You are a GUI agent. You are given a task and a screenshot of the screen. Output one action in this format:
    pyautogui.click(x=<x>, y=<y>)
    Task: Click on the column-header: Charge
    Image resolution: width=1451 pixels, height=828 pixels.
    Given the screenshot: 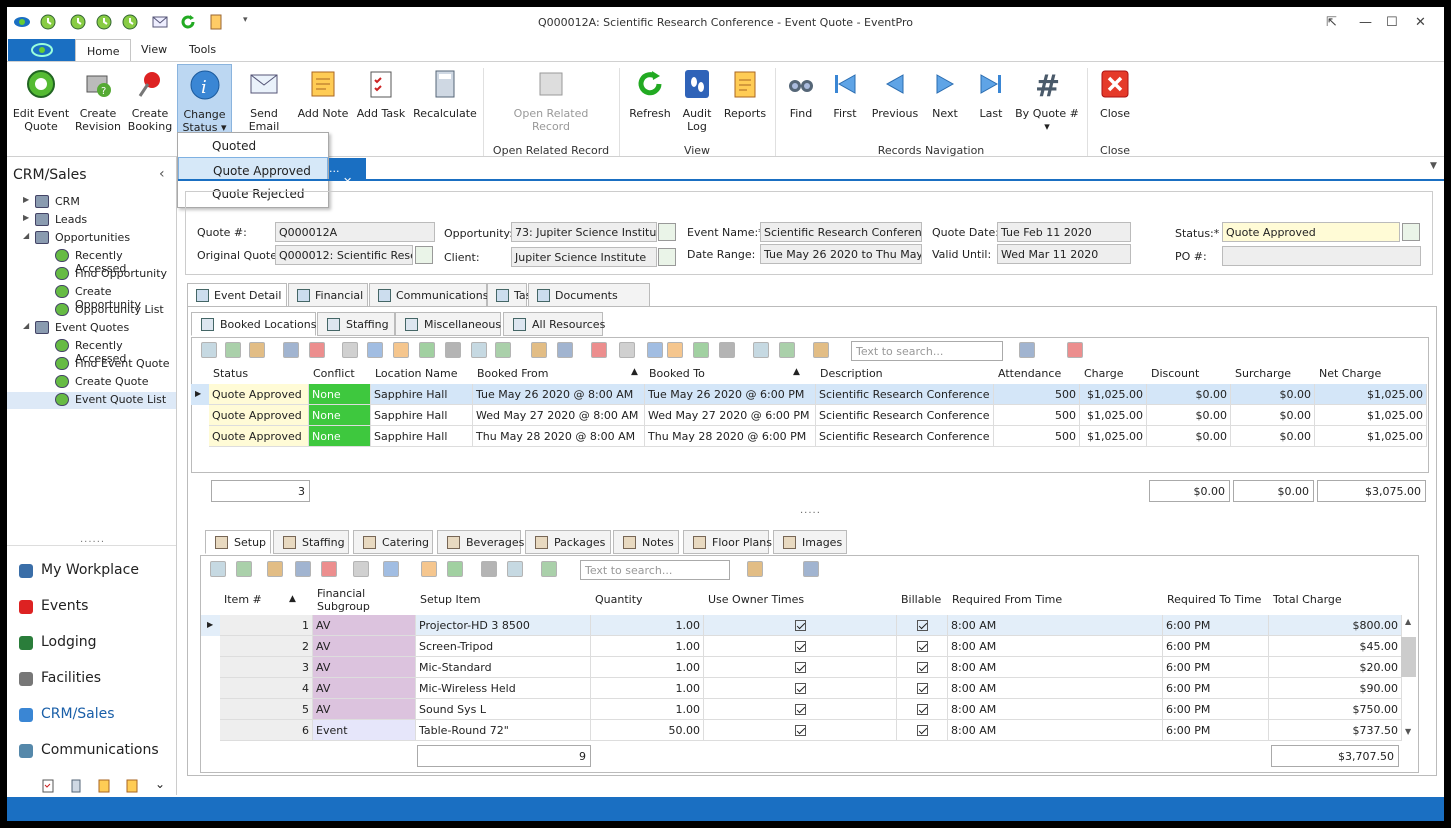 What is the action you would take?
    pyautogui.click(x=1103, y=373)
    